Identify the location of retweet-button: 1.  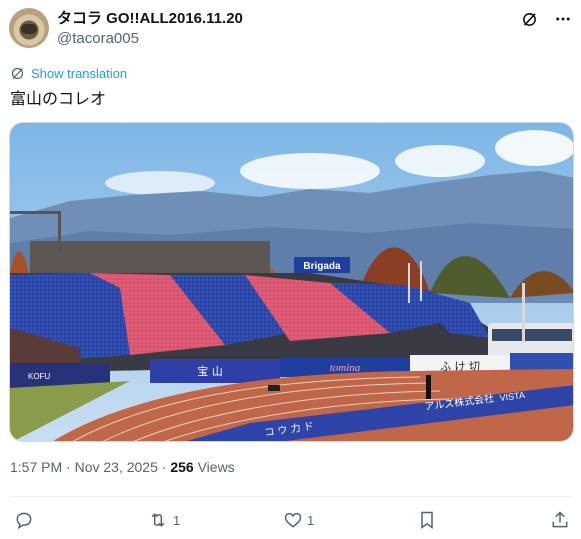
(163, 520).